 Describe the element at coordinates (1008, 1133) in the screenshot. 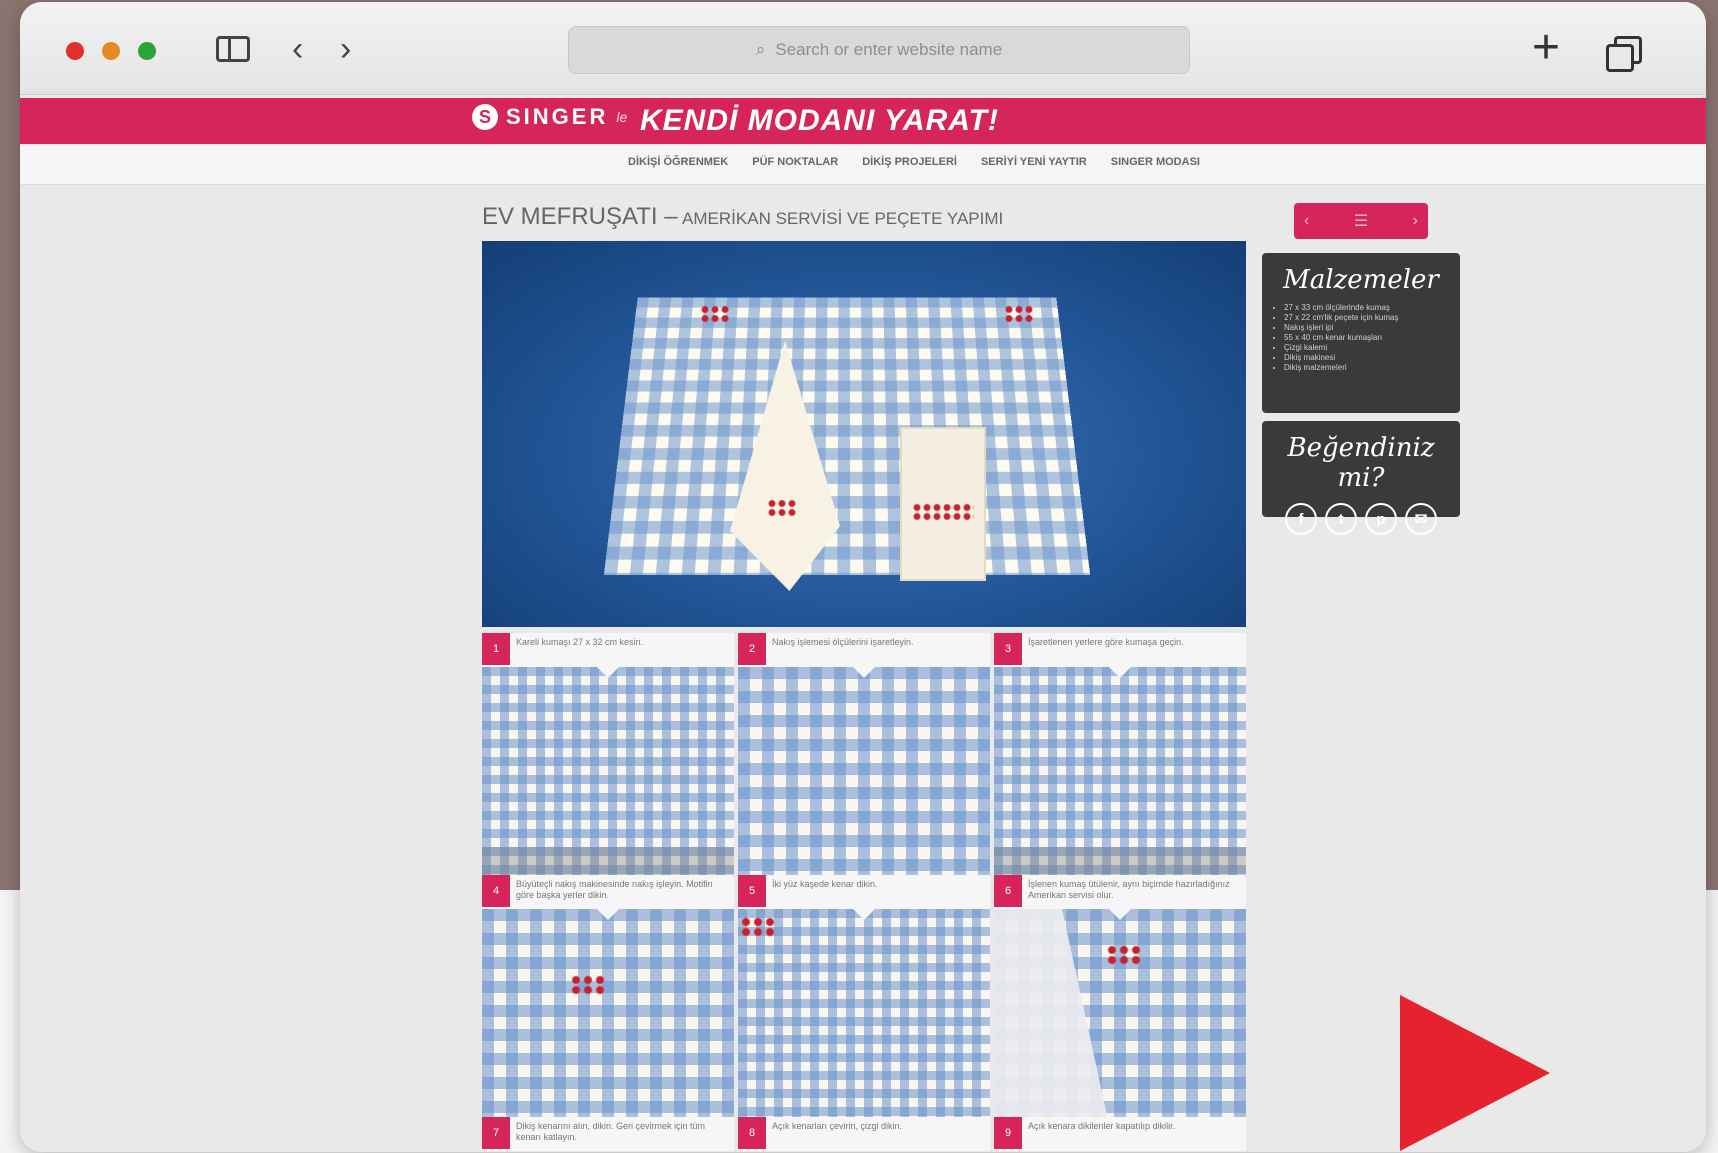

I see `step-number: 9` at that location.